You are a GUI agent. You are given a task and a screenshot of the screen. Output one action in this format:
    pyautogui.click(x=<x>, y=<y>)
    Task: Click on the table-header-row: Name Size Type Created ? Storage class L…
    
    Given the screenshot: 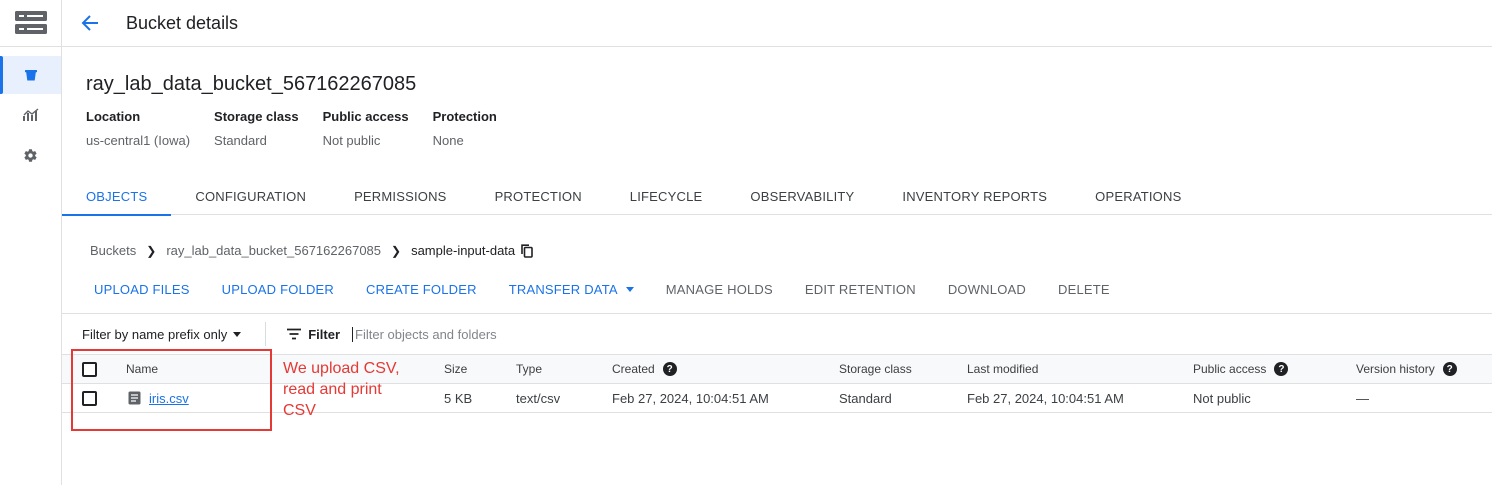 What is the action you would take?
    pyautogui.click(x=777, y=369)
    